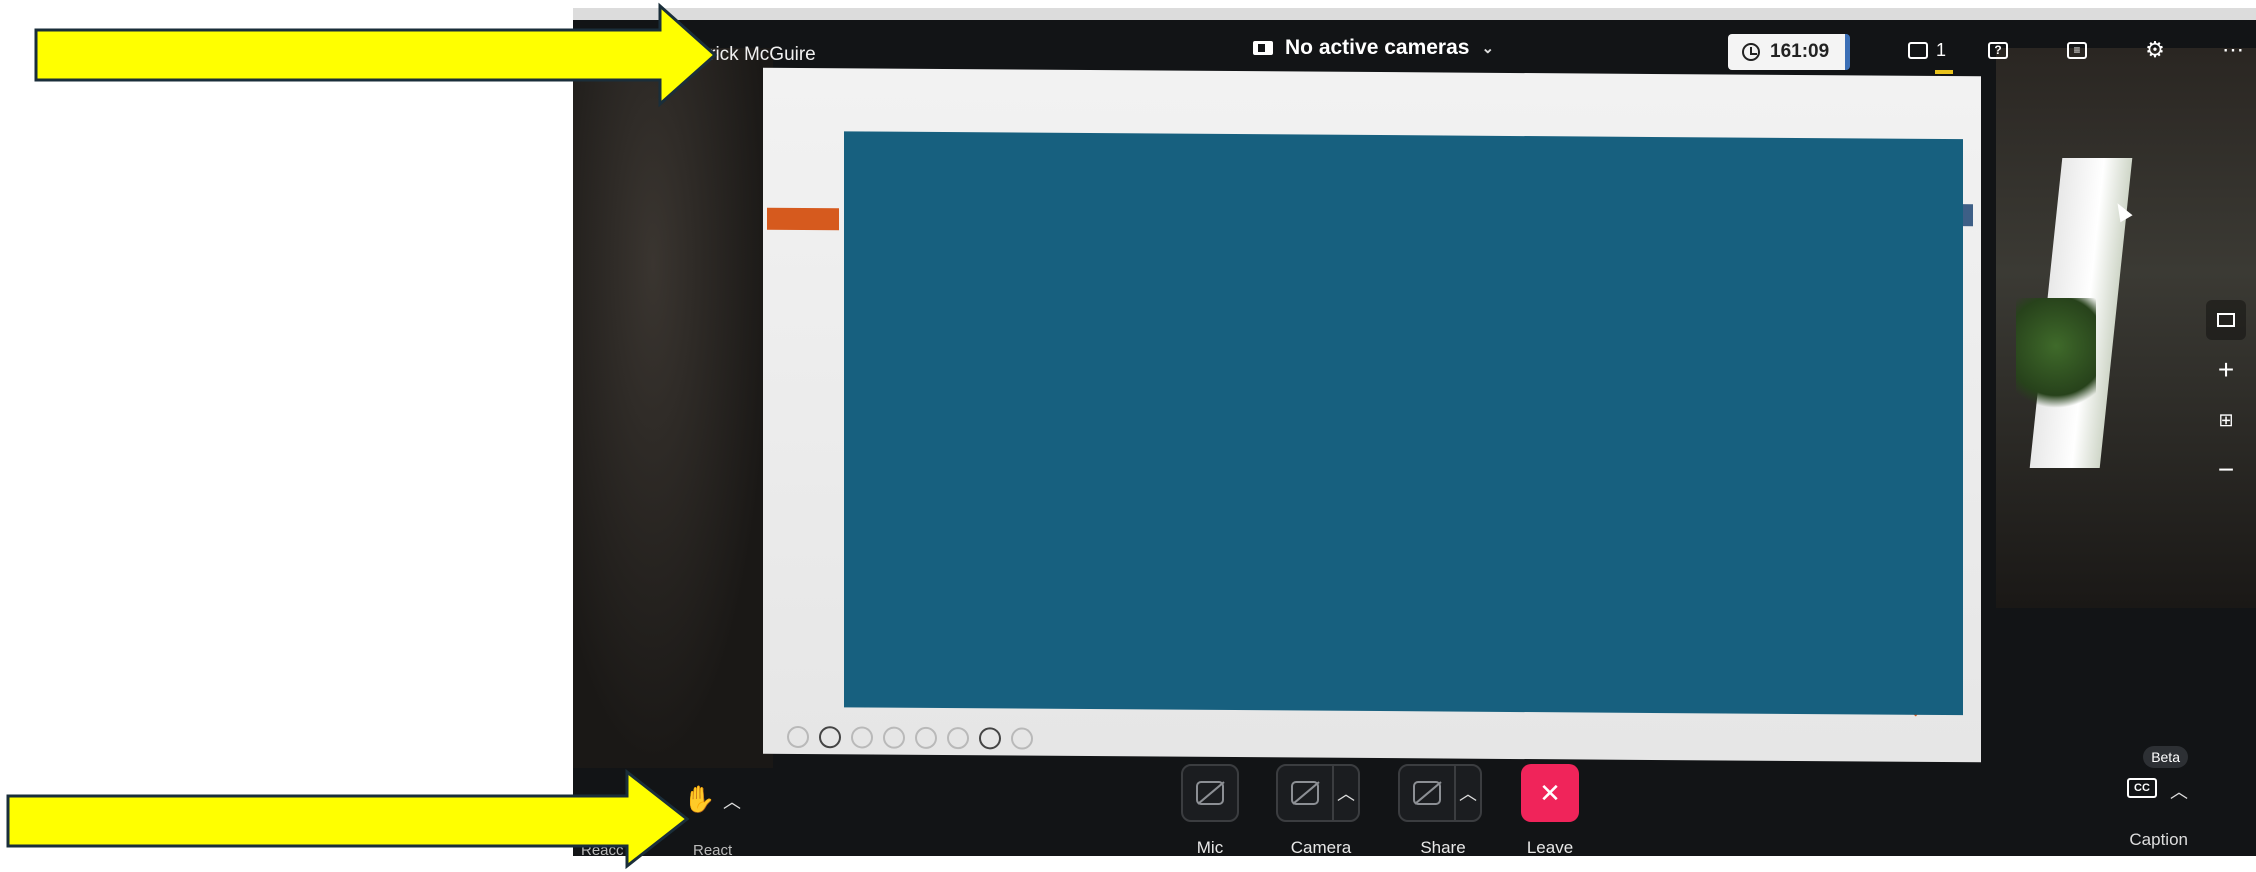  What do you see at coordinates (798, 737) in the screenshot?
I see `slide-tool-info-icon` at bounding box center [798, 737].